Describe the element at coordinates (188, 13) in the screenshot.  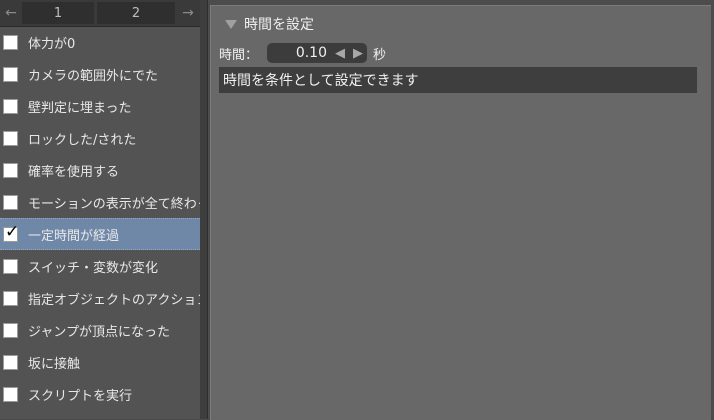
I see `arrow-right-icon: →` at that location.